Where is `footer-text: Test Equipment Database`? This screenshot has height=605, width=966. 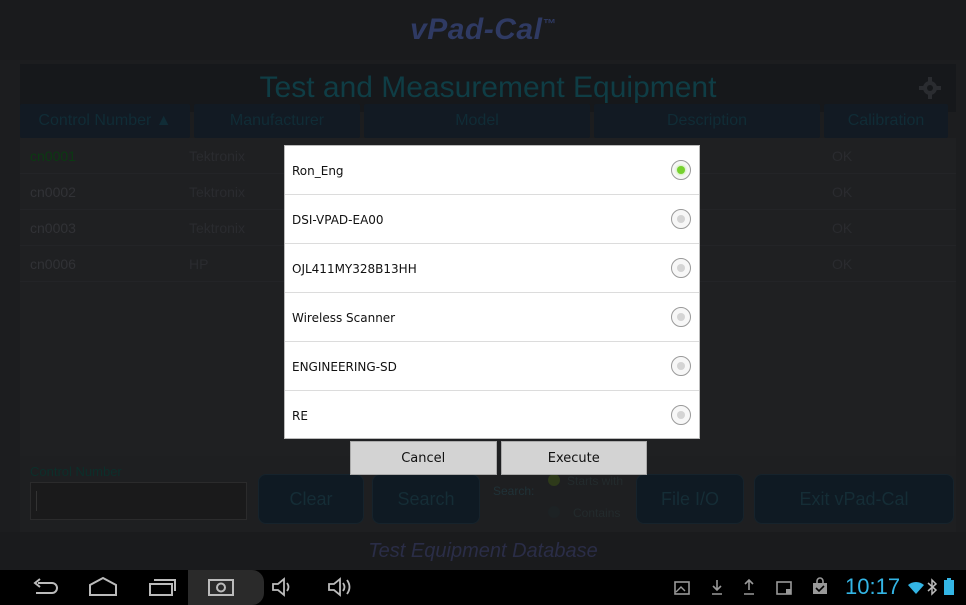
footer-text: Test Equipment Database is located at coordinates (483, 550).